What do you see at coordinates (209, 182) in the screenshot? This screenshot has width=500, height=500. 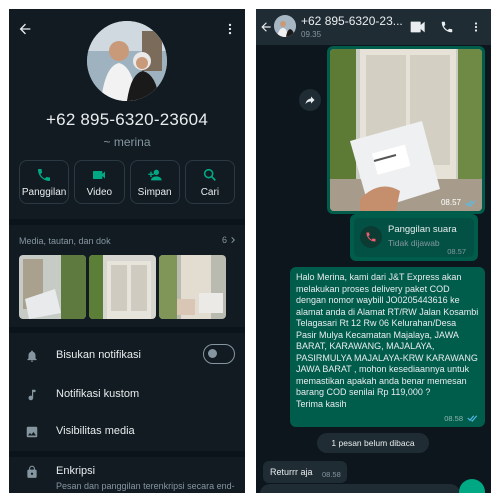 I see `search-action-button: Cari` at bounding box center [209, 182].